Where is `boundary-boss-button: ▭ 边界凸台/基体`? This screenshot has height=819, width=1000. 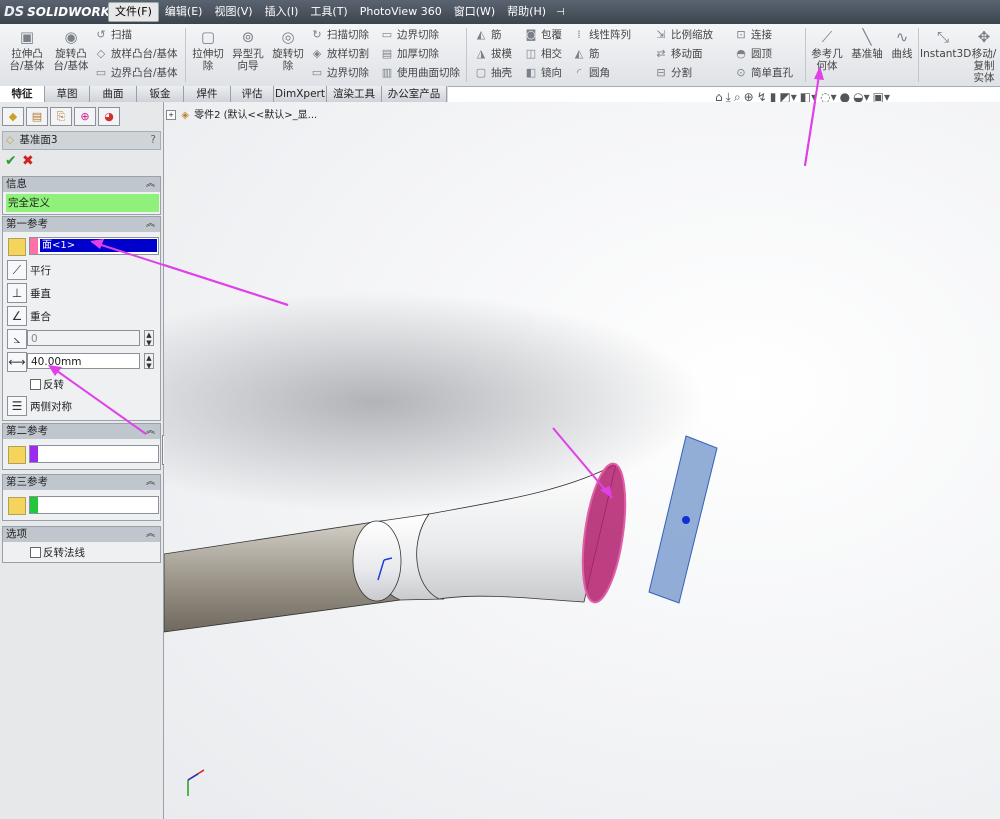 boundary-boss-button: ▭ 边界凸台/基体 is located at coordinates (136, 73).